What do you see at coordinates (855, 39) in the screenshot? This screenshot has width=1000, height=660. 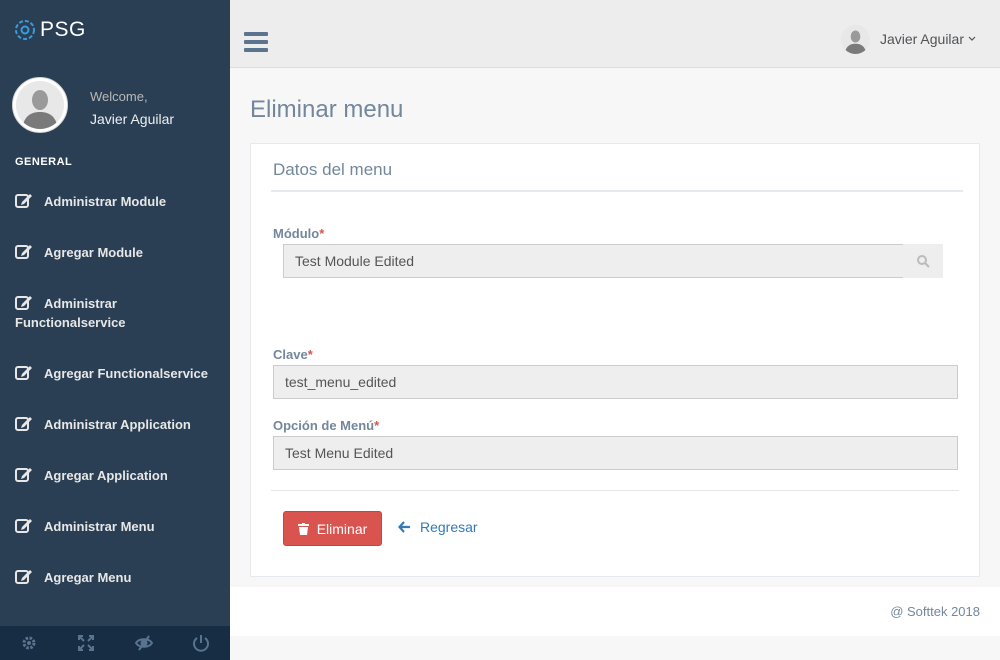 I see `user-avatar` at bounding box center [855, 39].